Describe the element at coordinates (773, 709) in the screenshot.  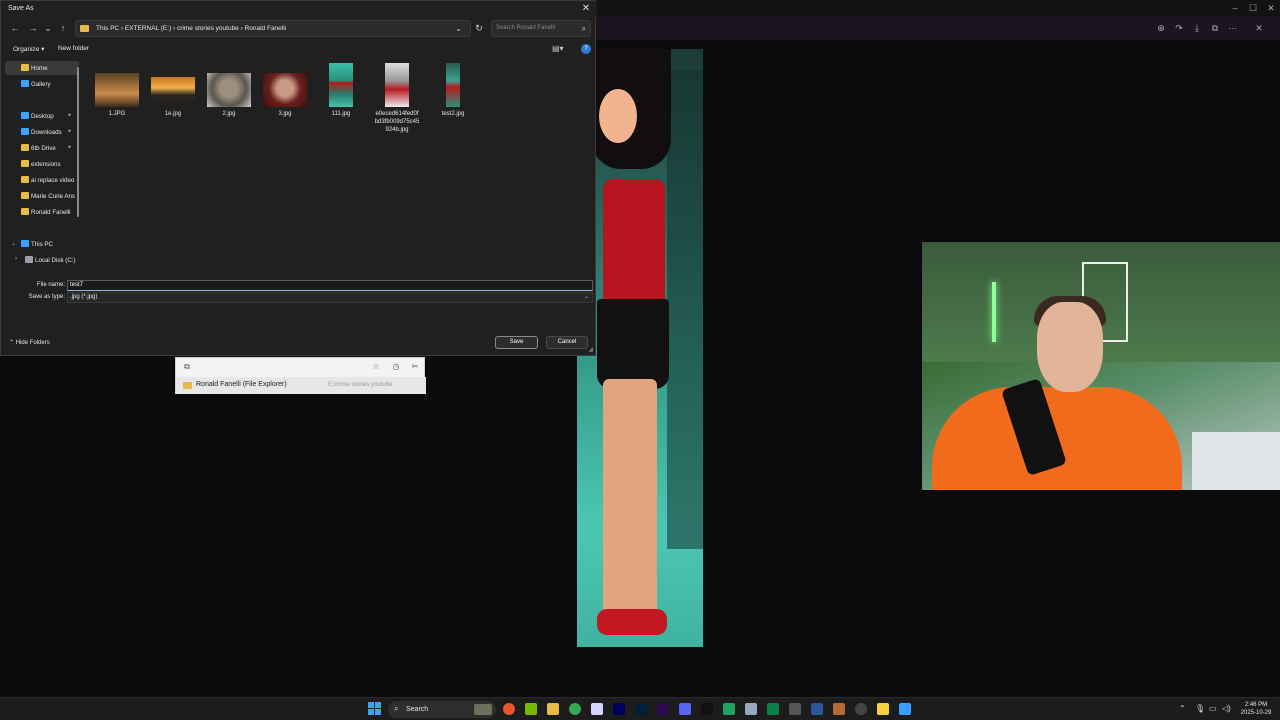
I see `excel-icon` at that location.